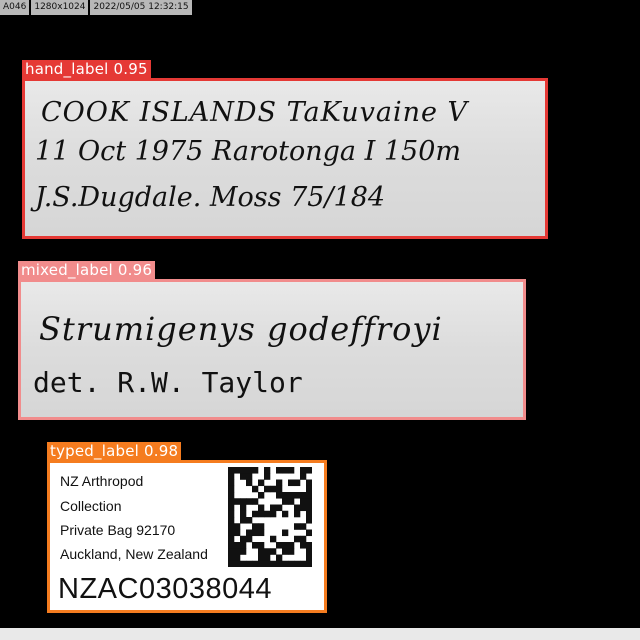 The image size is (640, 640). Describe the element at coordinates (187, 536) in the screenshot. I see `typed-label-bounding-box` at that location.